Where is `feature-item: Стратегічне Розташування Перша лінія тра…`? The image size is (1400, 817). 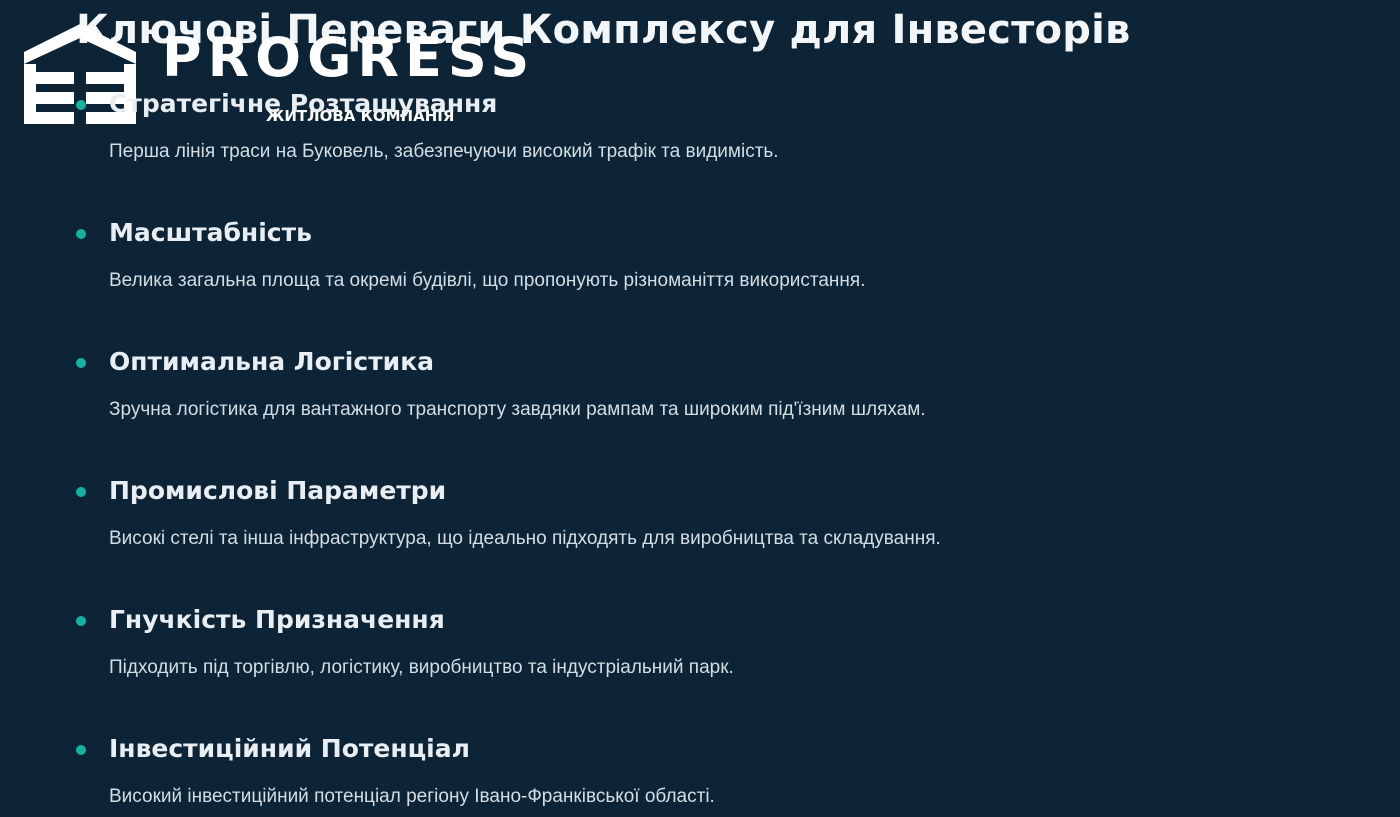 feature-item: Стратегічне Розташування Перша лінія тра… is located at coordinates (672, 146).